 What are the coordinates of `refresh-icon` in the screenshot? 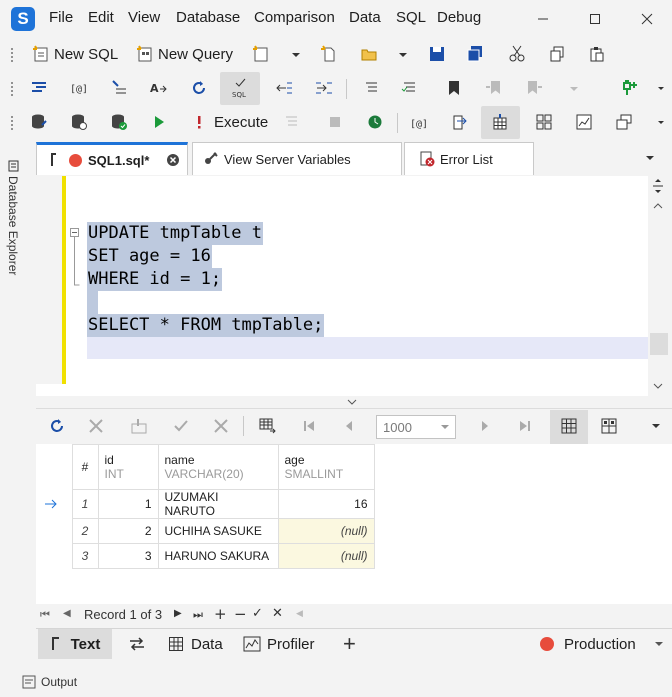 It's located at (199, 88).